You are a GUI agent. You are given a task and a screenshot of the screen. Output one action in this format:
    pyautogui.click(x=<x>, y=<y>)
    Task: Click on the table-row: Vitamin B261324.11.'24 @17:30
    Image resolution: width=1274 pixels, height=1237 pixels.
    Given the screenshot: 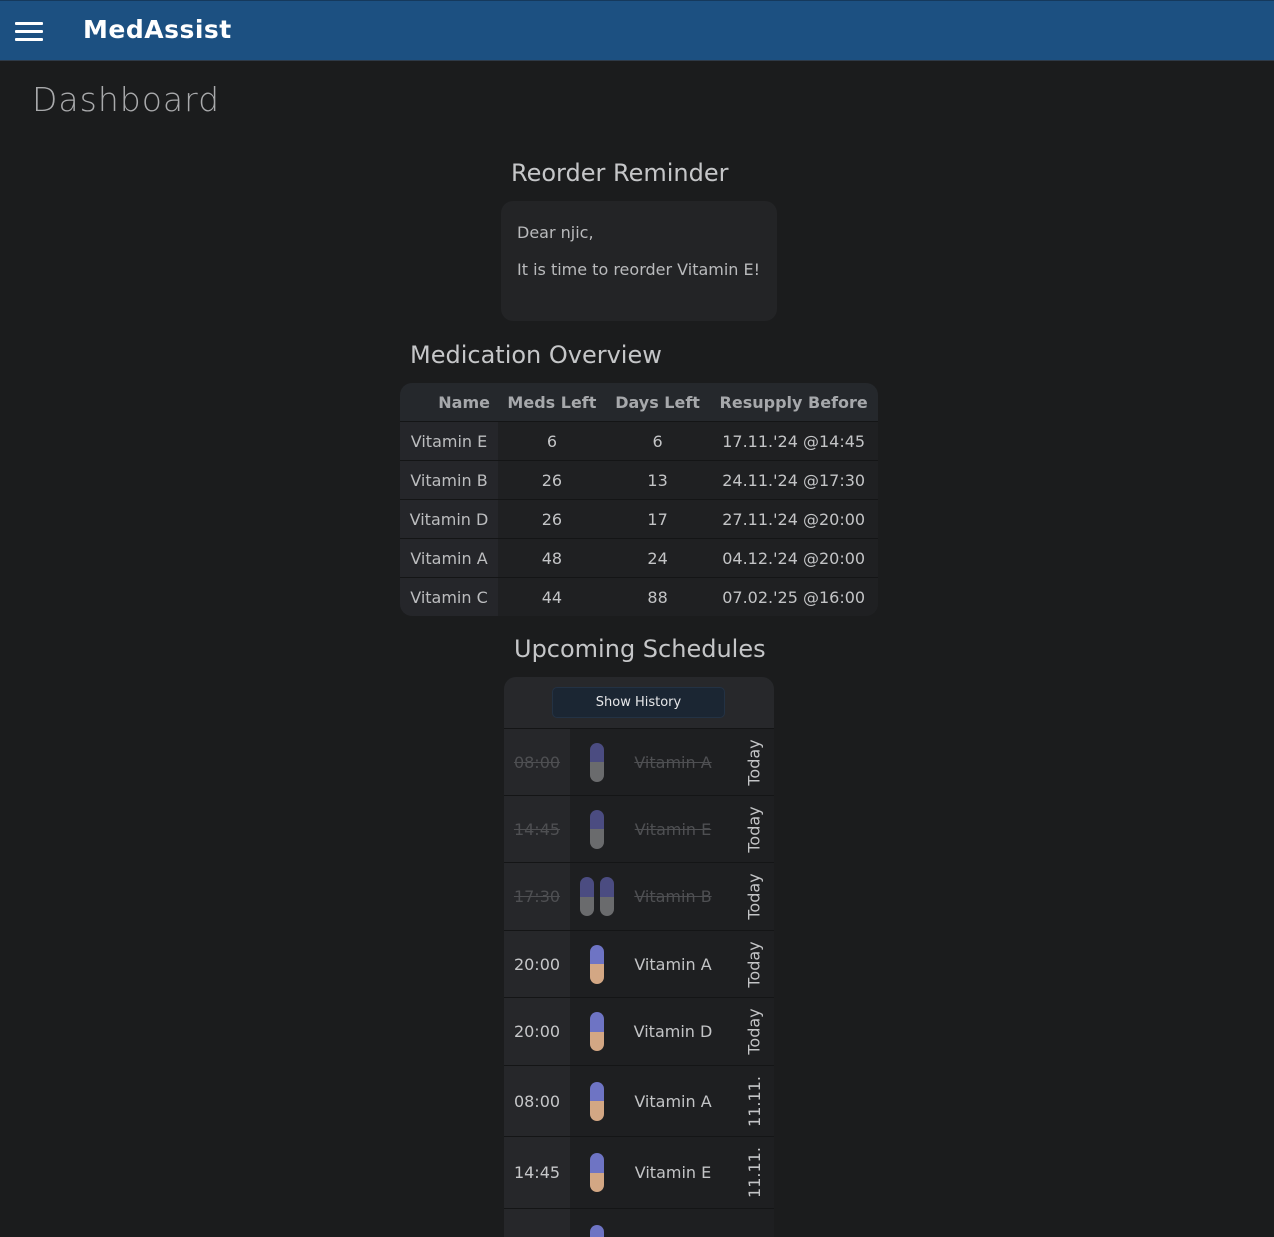 What is the action you would take?
    pyautogui.click(x=639, y=480)
    